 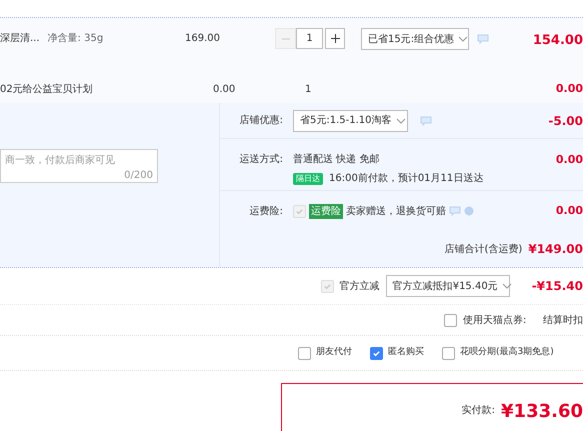 I want to click on insurance-badge: 运费险, so click(x=326, y=211).